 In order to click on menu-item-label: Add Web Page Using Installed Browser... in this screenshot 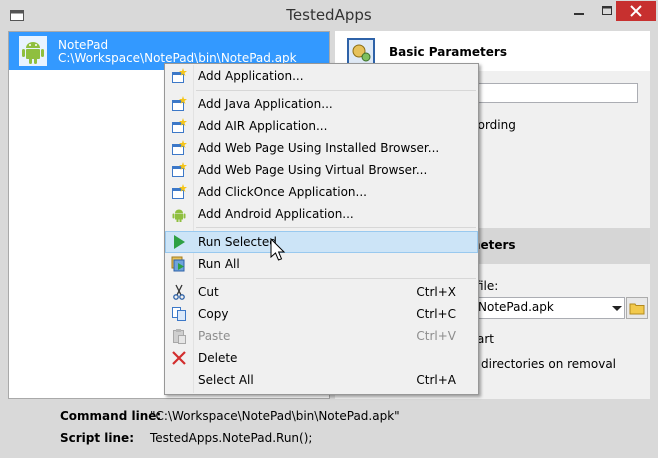, I will do `click(319, 148)`.